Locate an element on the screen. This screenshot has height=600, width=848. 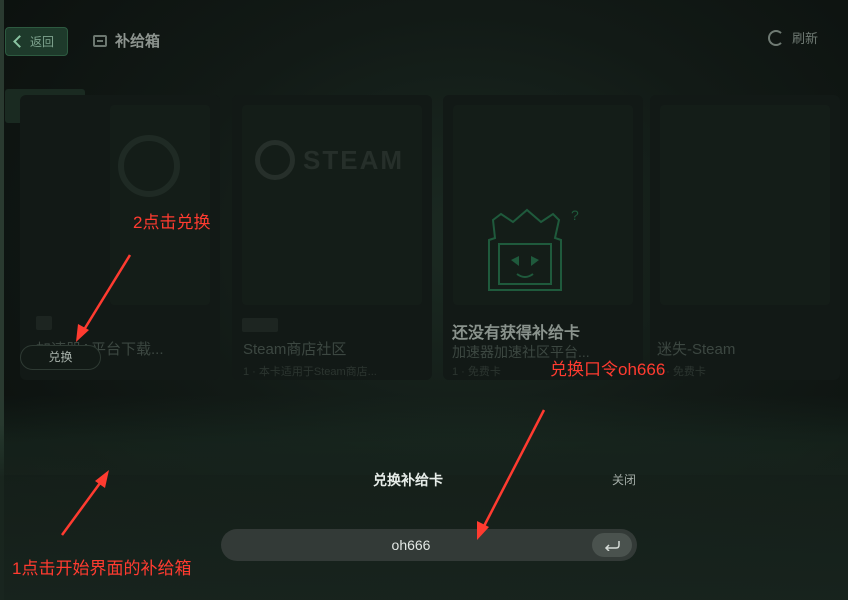
steam-logo: STEAM is located at coordinates (329, 160).